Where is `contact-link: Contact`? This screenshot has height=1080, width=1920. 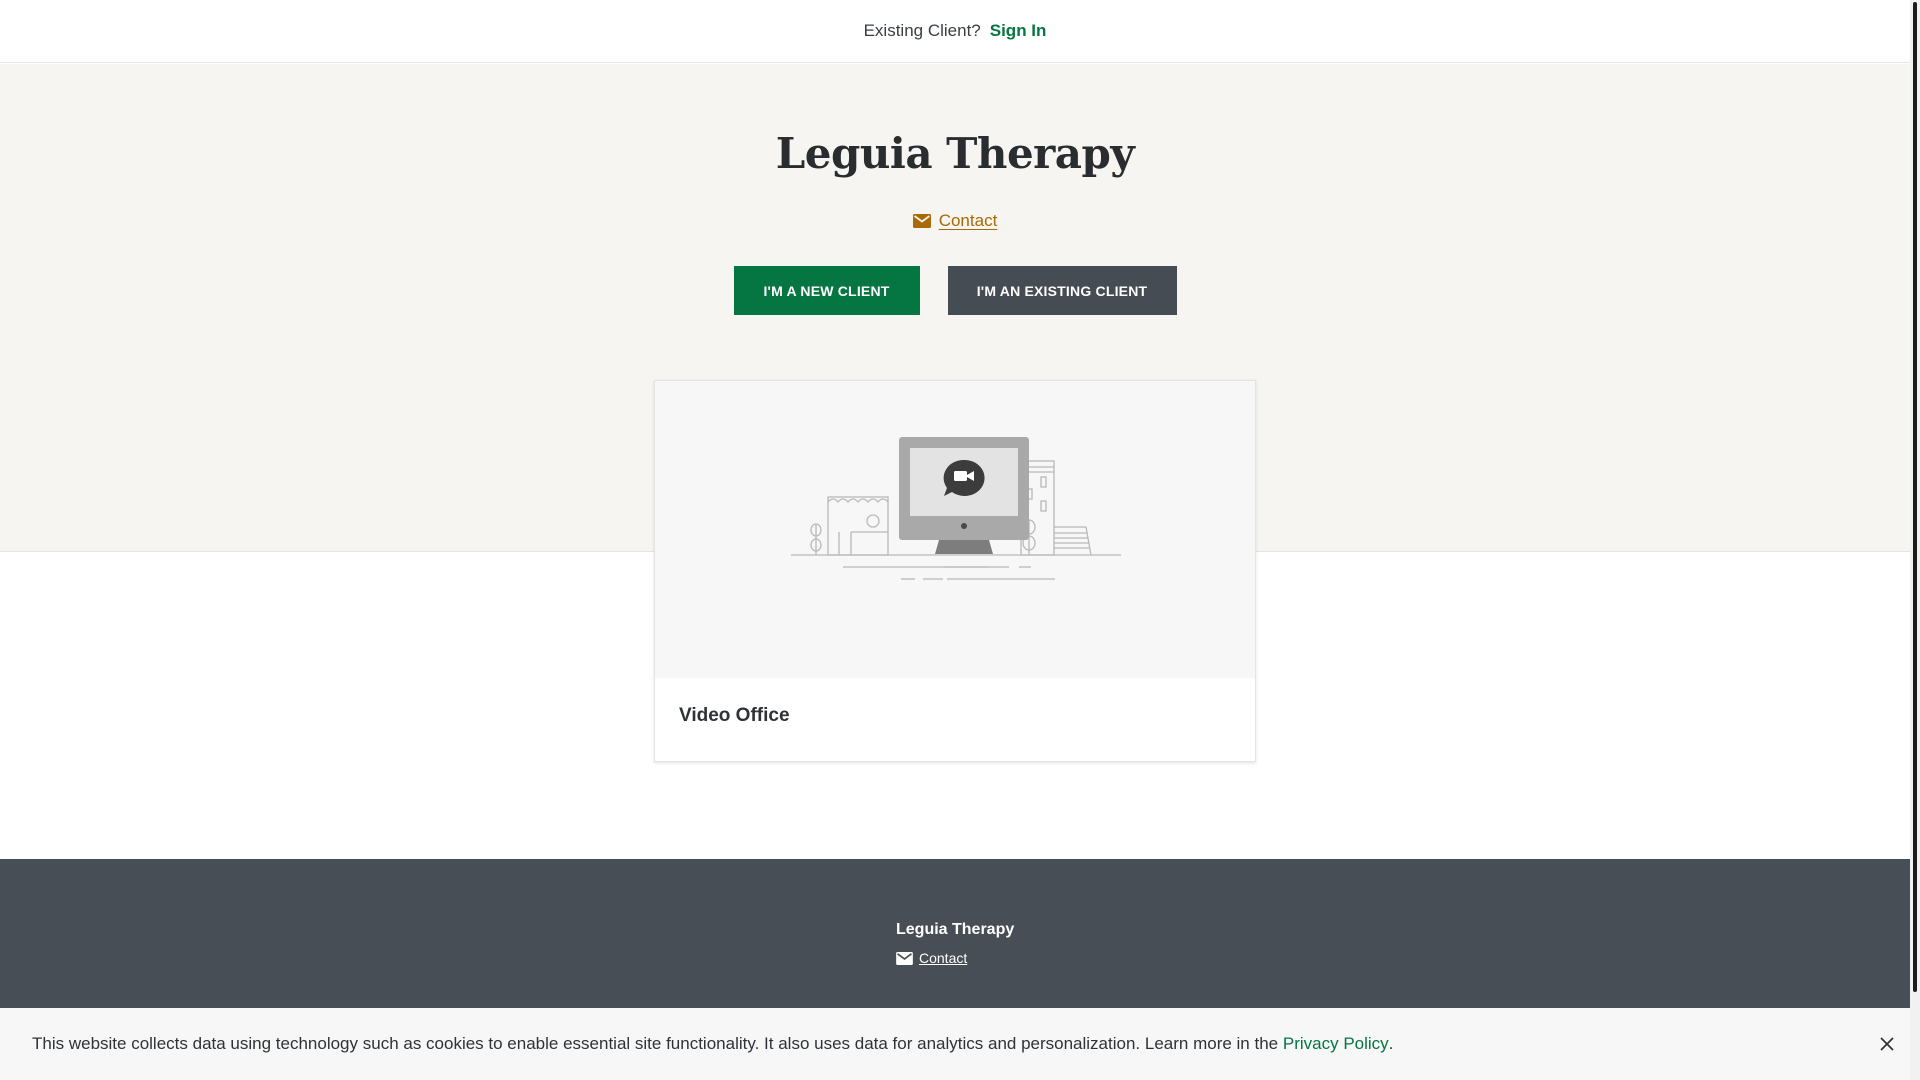
contact-link: Contact is located at coordinates (968, 221).